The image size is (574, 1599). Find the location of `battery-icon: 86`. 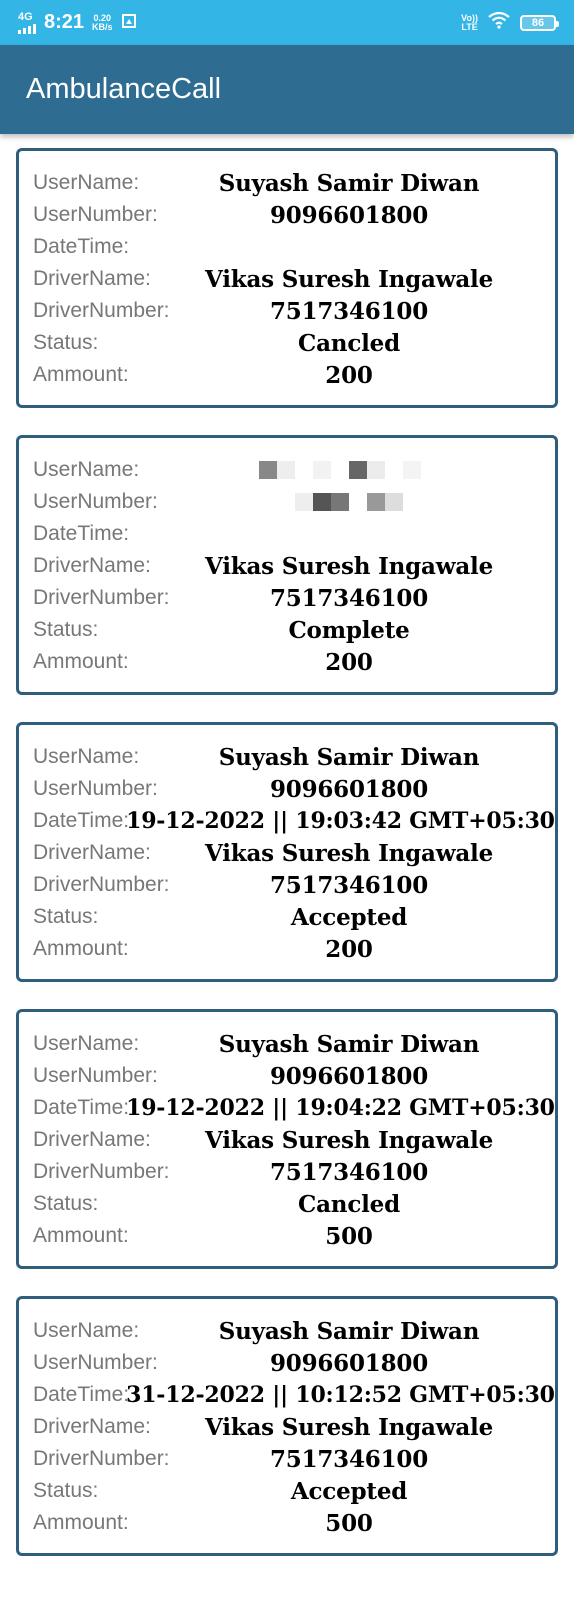

battery-icon: 86 is located at coordinates (539, 22).